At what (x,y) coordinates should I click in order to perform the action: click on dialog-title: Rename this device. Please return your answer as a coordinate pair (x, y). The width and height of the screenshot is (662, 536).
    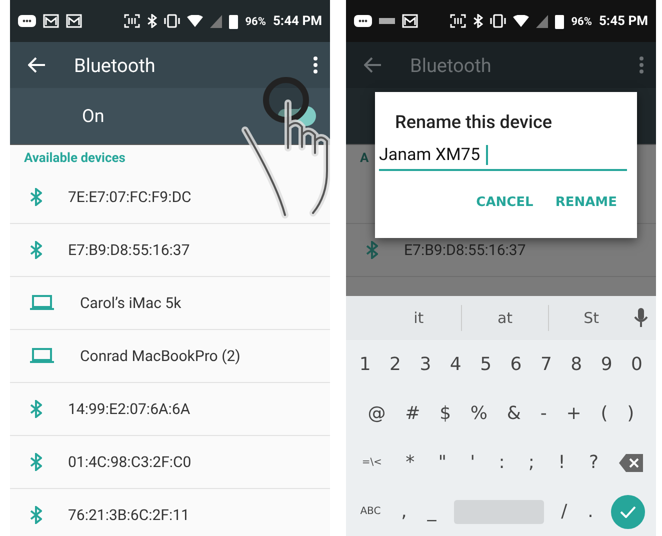
    Looking at the image, I should click on (474, 122).